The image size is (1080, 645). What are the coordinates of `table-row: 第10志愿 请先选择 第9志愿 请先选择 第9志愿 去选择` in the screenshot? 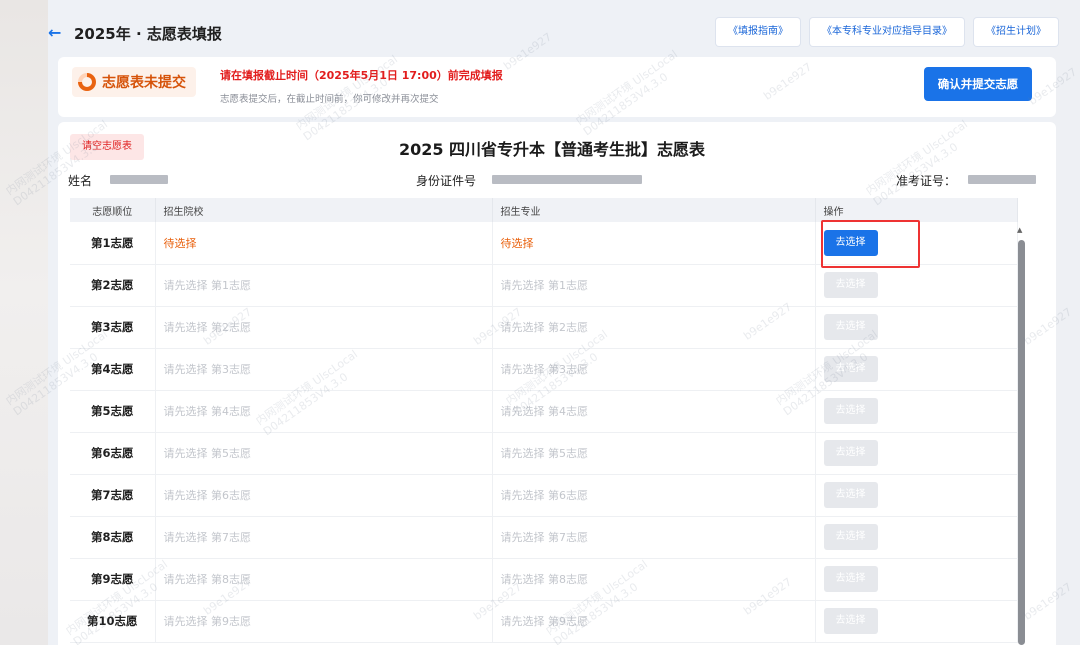 It's located at (544, 621).